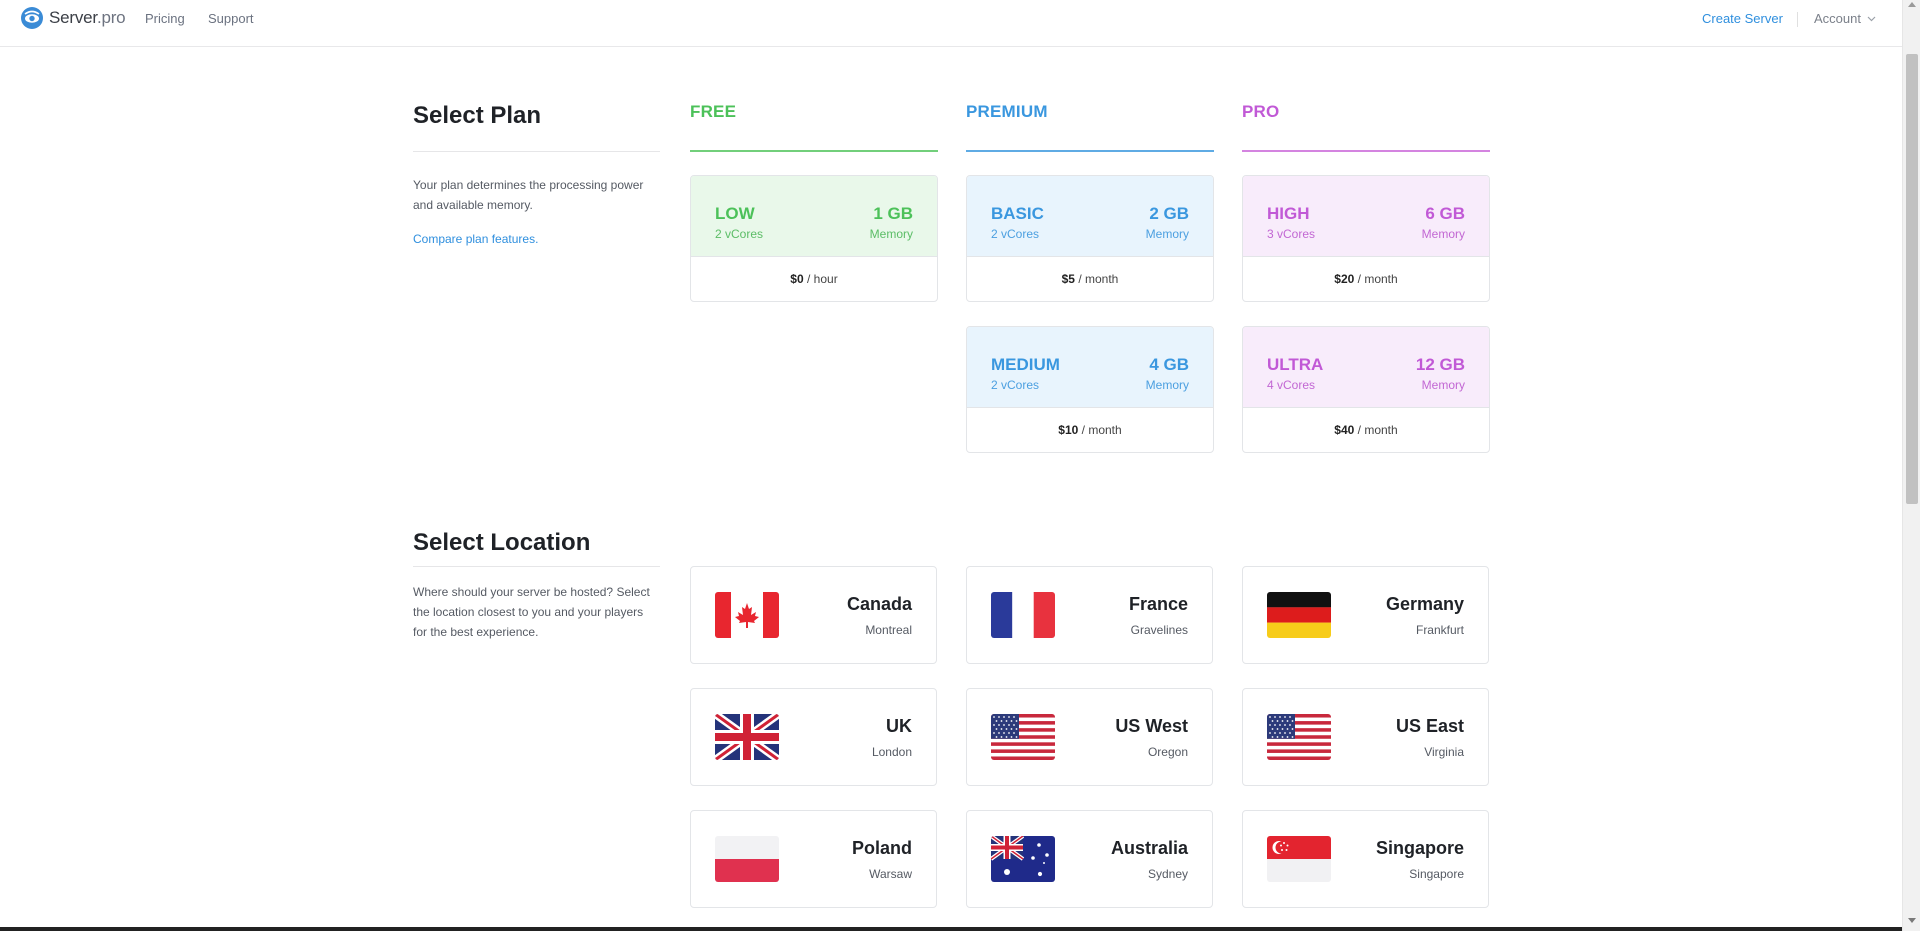  What do you see at coordinates (1151, 726) in the screenshot?
I see `location-country: US West` at bounding box center [1151, 726].